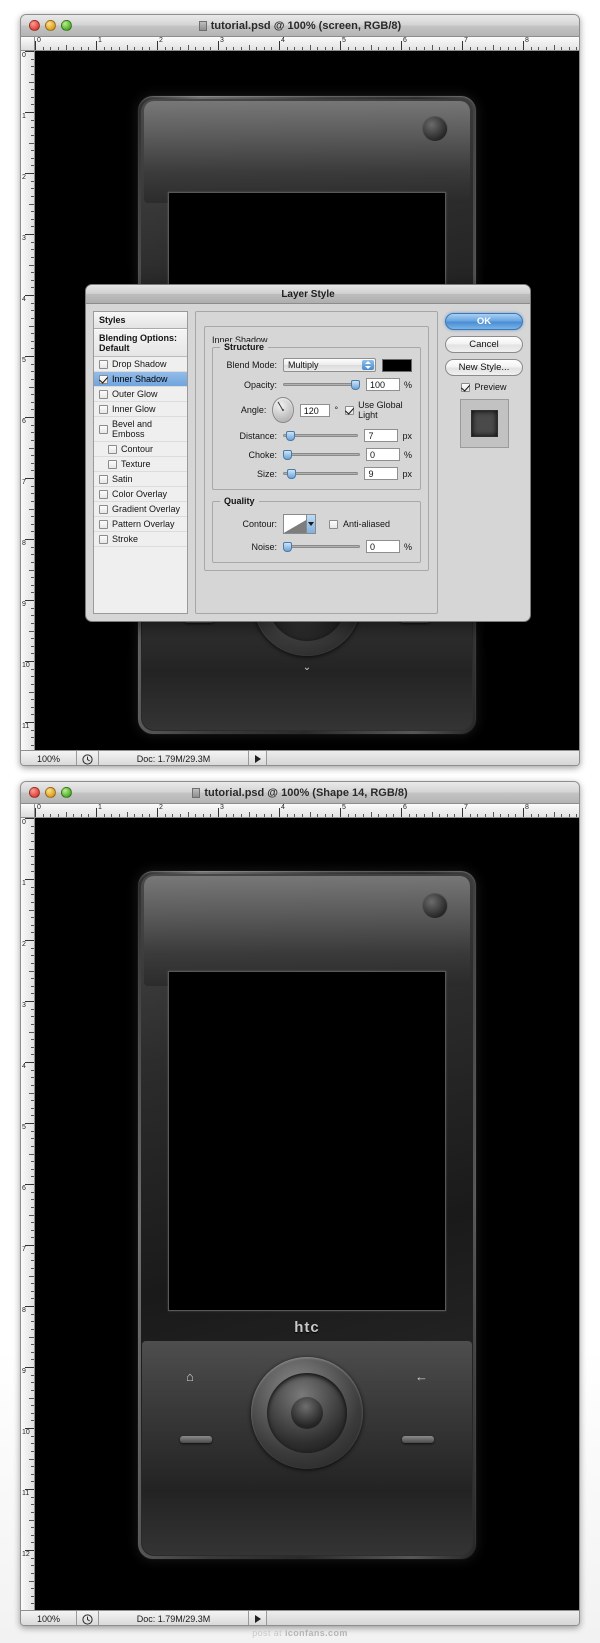  I want to click on opacity-slider-knob, so click(355, 384).